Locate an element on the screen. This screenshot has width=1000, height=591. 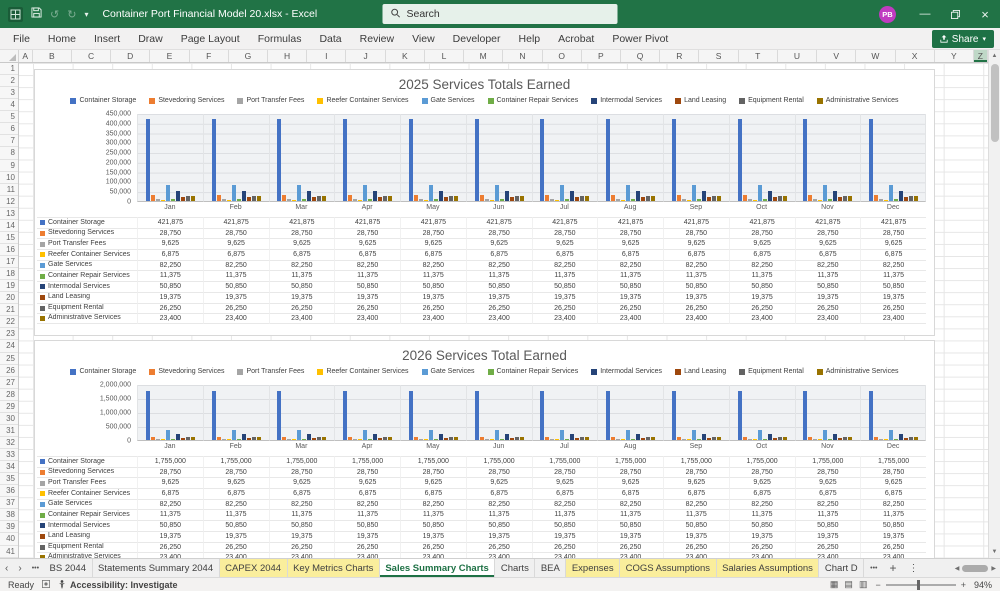
horizontal-scrollbar: ◀ ▶ is located at coordinates (977, 568).